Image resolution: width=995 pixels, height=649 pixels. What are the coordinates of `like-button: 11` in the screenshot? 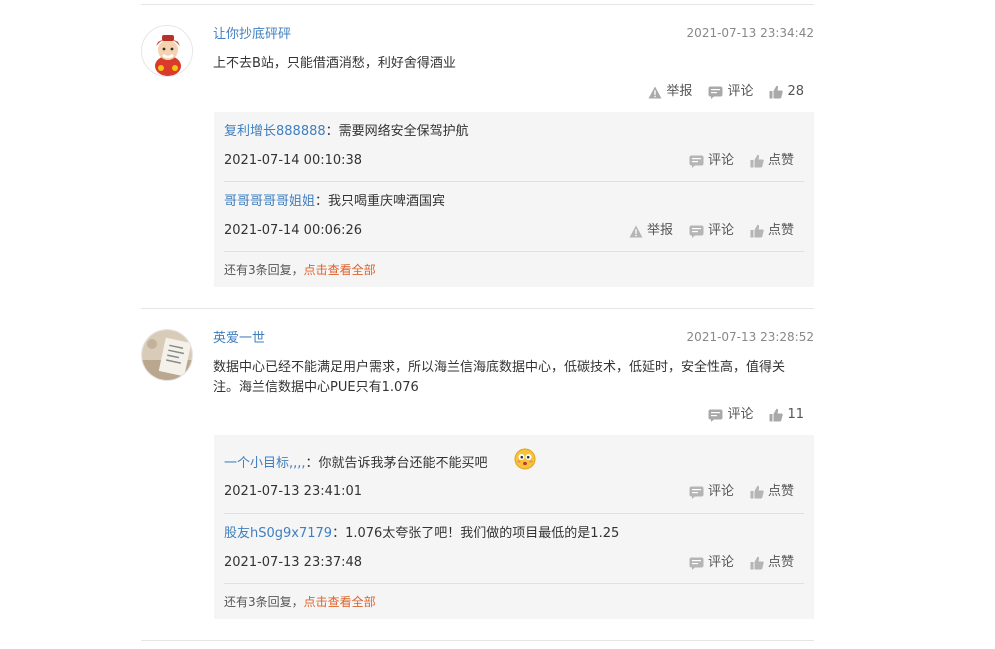 It's located at (786, 415).